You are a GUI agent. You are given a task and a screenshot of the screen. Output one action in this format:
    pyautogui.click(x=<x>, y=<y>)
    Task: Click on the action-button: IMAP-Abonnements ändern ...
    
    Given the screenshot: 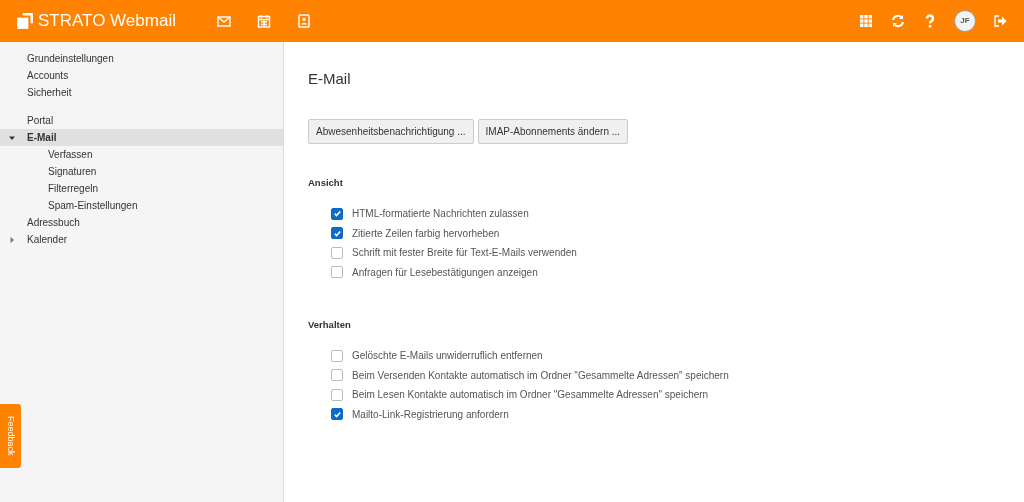 What is the action you would take?
    pyautogui.click(x=553, y=131)
    